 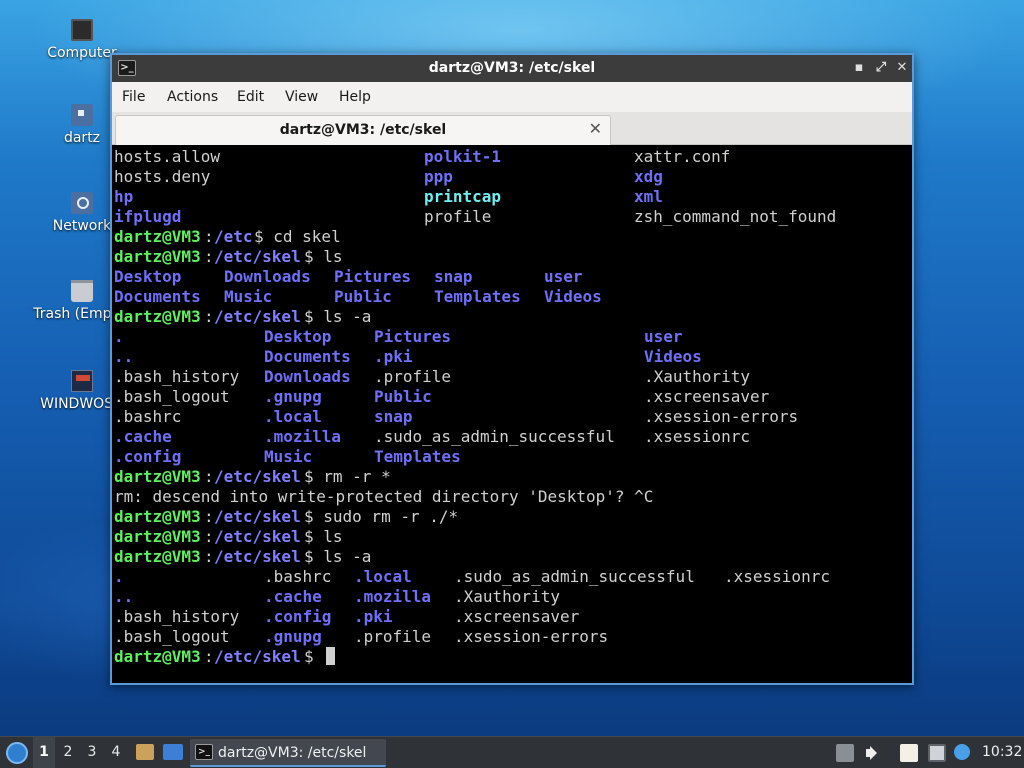 What do you see at coordinates (777, 576) in the screenshot?
I see `terminal-text: .xsessionrc` at bounding box center [777, 576].